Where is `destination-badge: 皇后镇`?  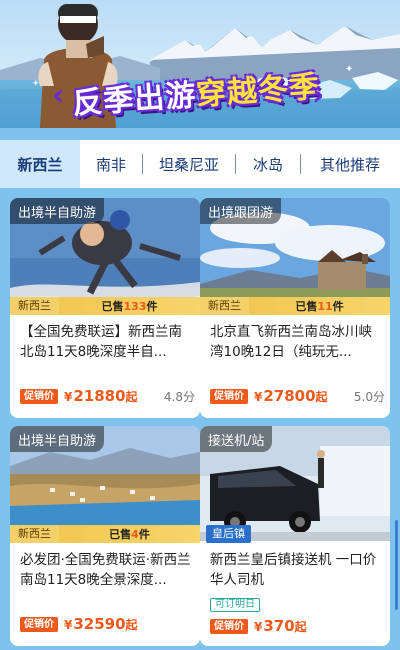
destination-badge: 皇后镇 is located at coordinates (228, 534).